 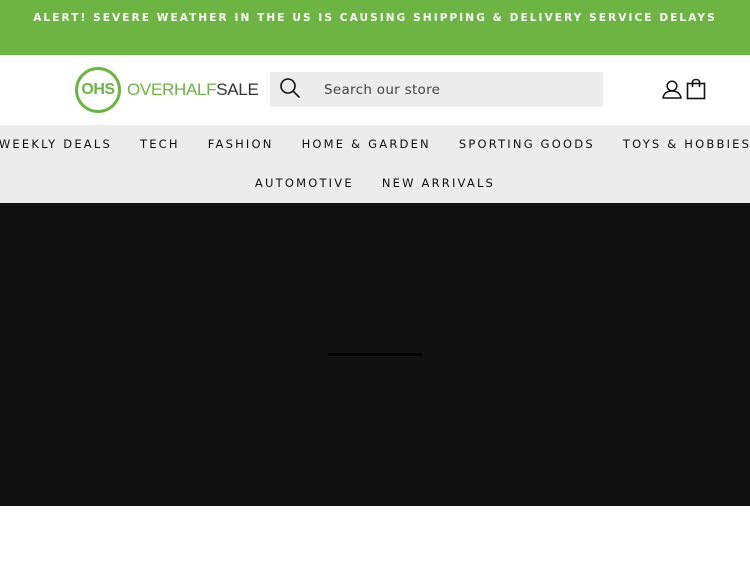 I want to click on logo-word-part1: OVERHALF, so click(x=172, y=89).